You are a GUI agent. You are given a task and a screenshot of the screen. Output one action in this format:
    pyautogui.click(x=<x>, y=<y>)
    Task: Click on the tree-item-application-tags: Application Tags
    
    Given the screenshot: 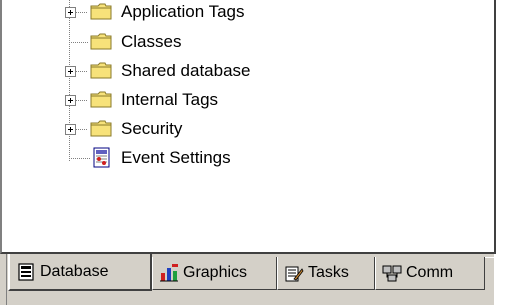 What is the action you would take?
    pyautogui.click(x=153, y=13)
    